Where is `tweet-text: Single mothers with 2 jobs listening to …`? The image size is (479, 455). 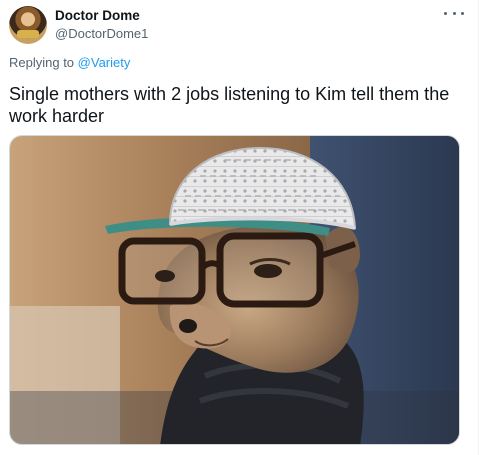 tweet-text: Single mothers with 2 jobs listening to … is located at coordinates (229, 105).